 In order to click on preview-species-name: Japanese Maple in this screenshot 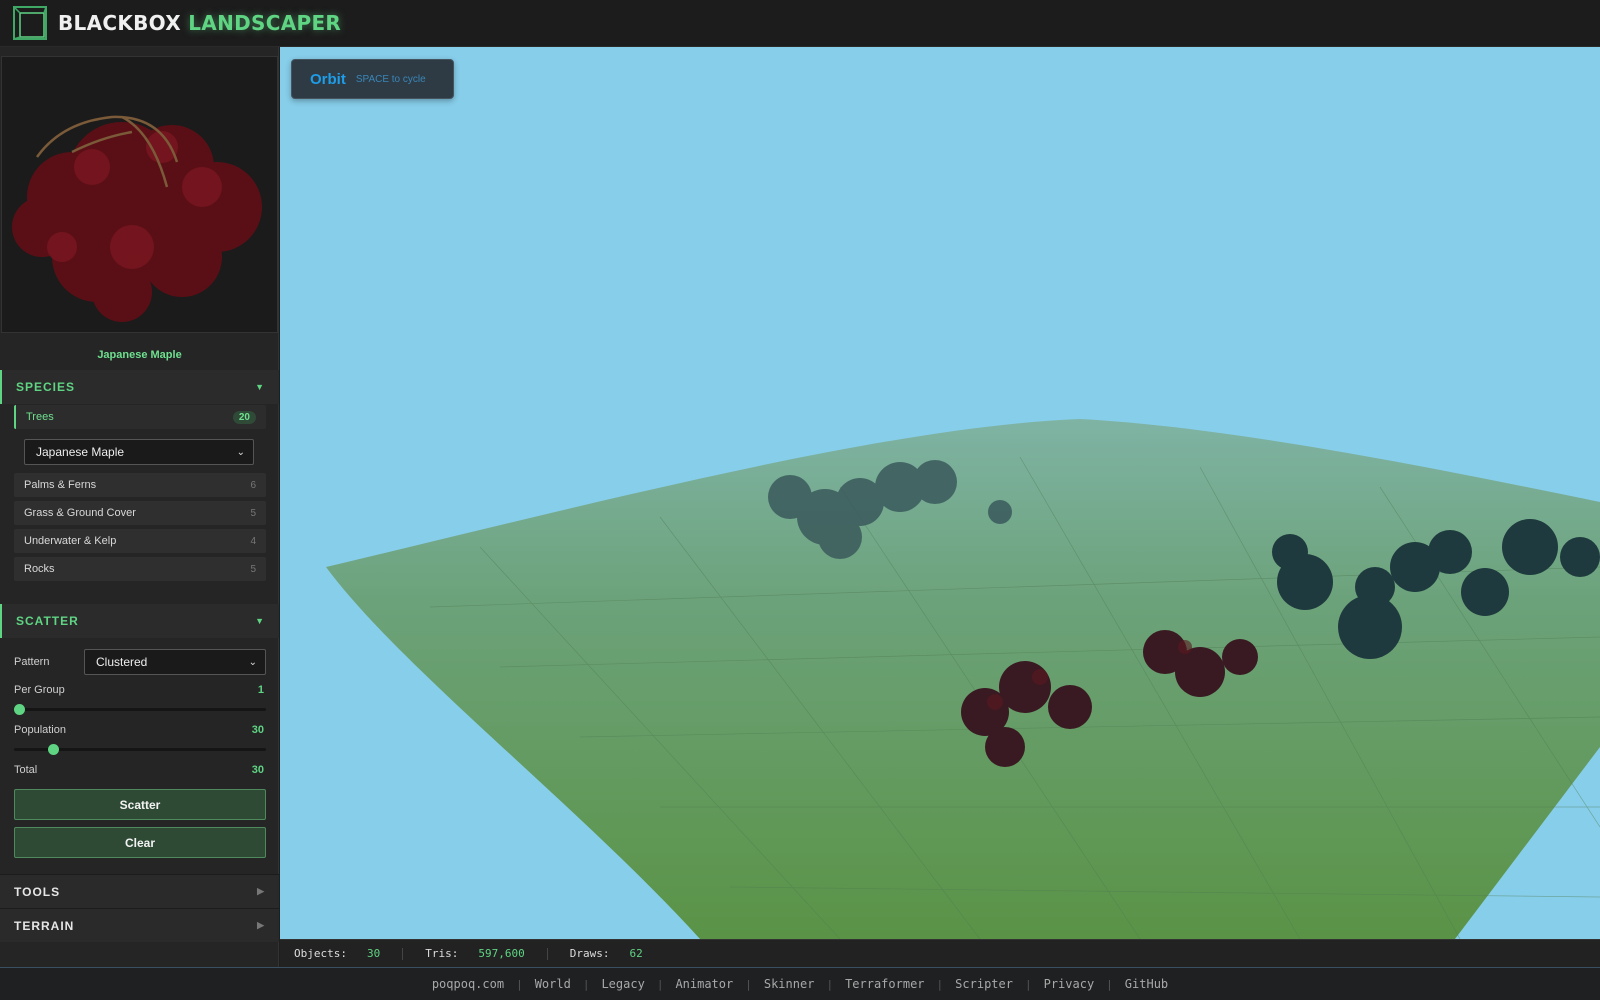, I will do `click(139, 355)`.